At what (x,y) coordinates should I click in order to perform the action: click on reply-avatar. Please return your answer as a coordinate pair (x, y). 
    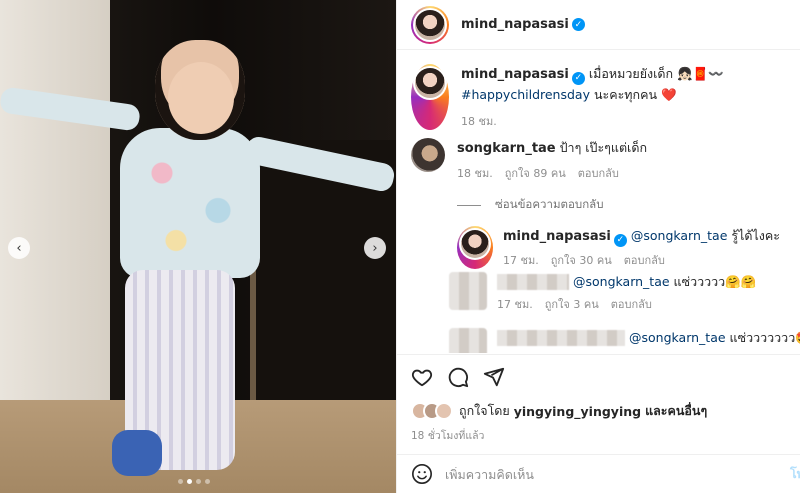
    Looking at the image, I should click on (475, 244).